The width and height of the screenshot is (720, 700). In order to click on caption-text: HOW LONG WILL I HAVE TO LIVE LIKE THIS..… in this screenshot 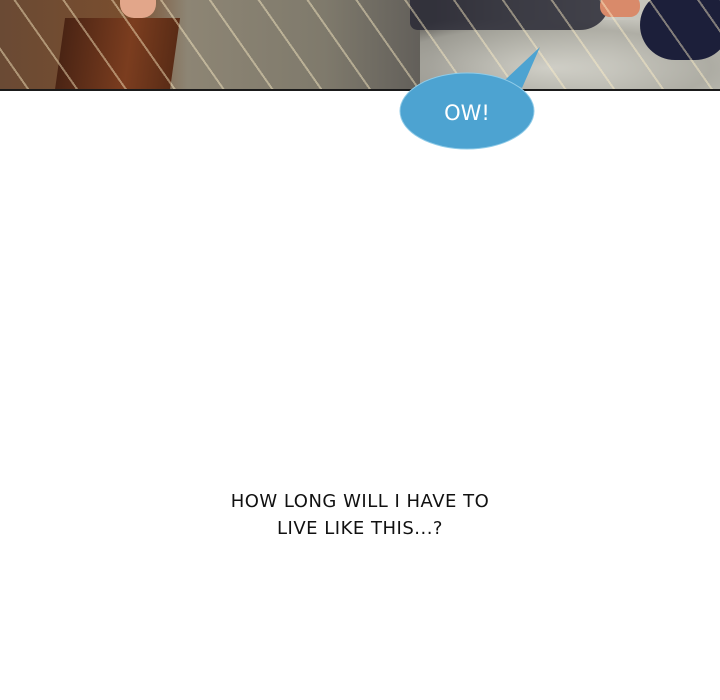, I will do `click(360, 515)`.